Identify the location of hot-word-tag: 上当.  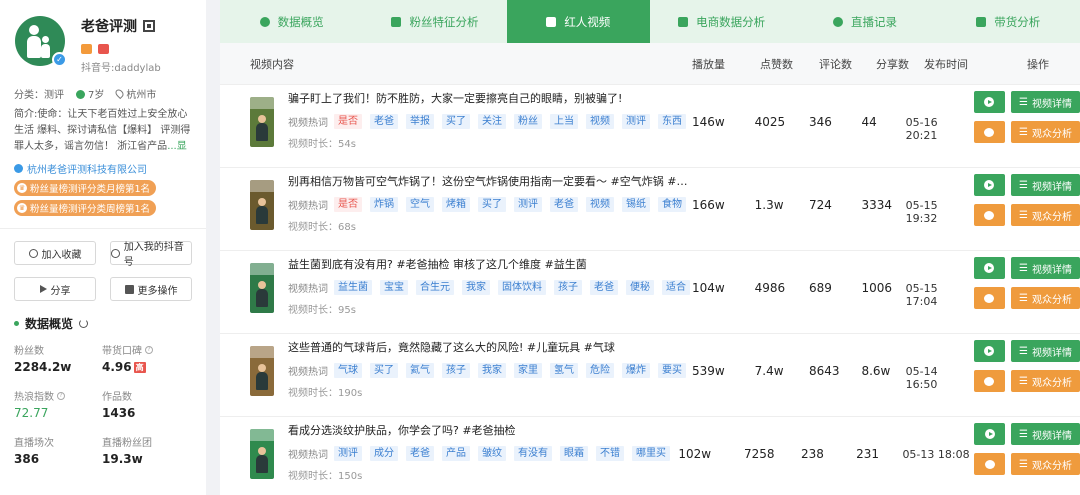
(564, 121).